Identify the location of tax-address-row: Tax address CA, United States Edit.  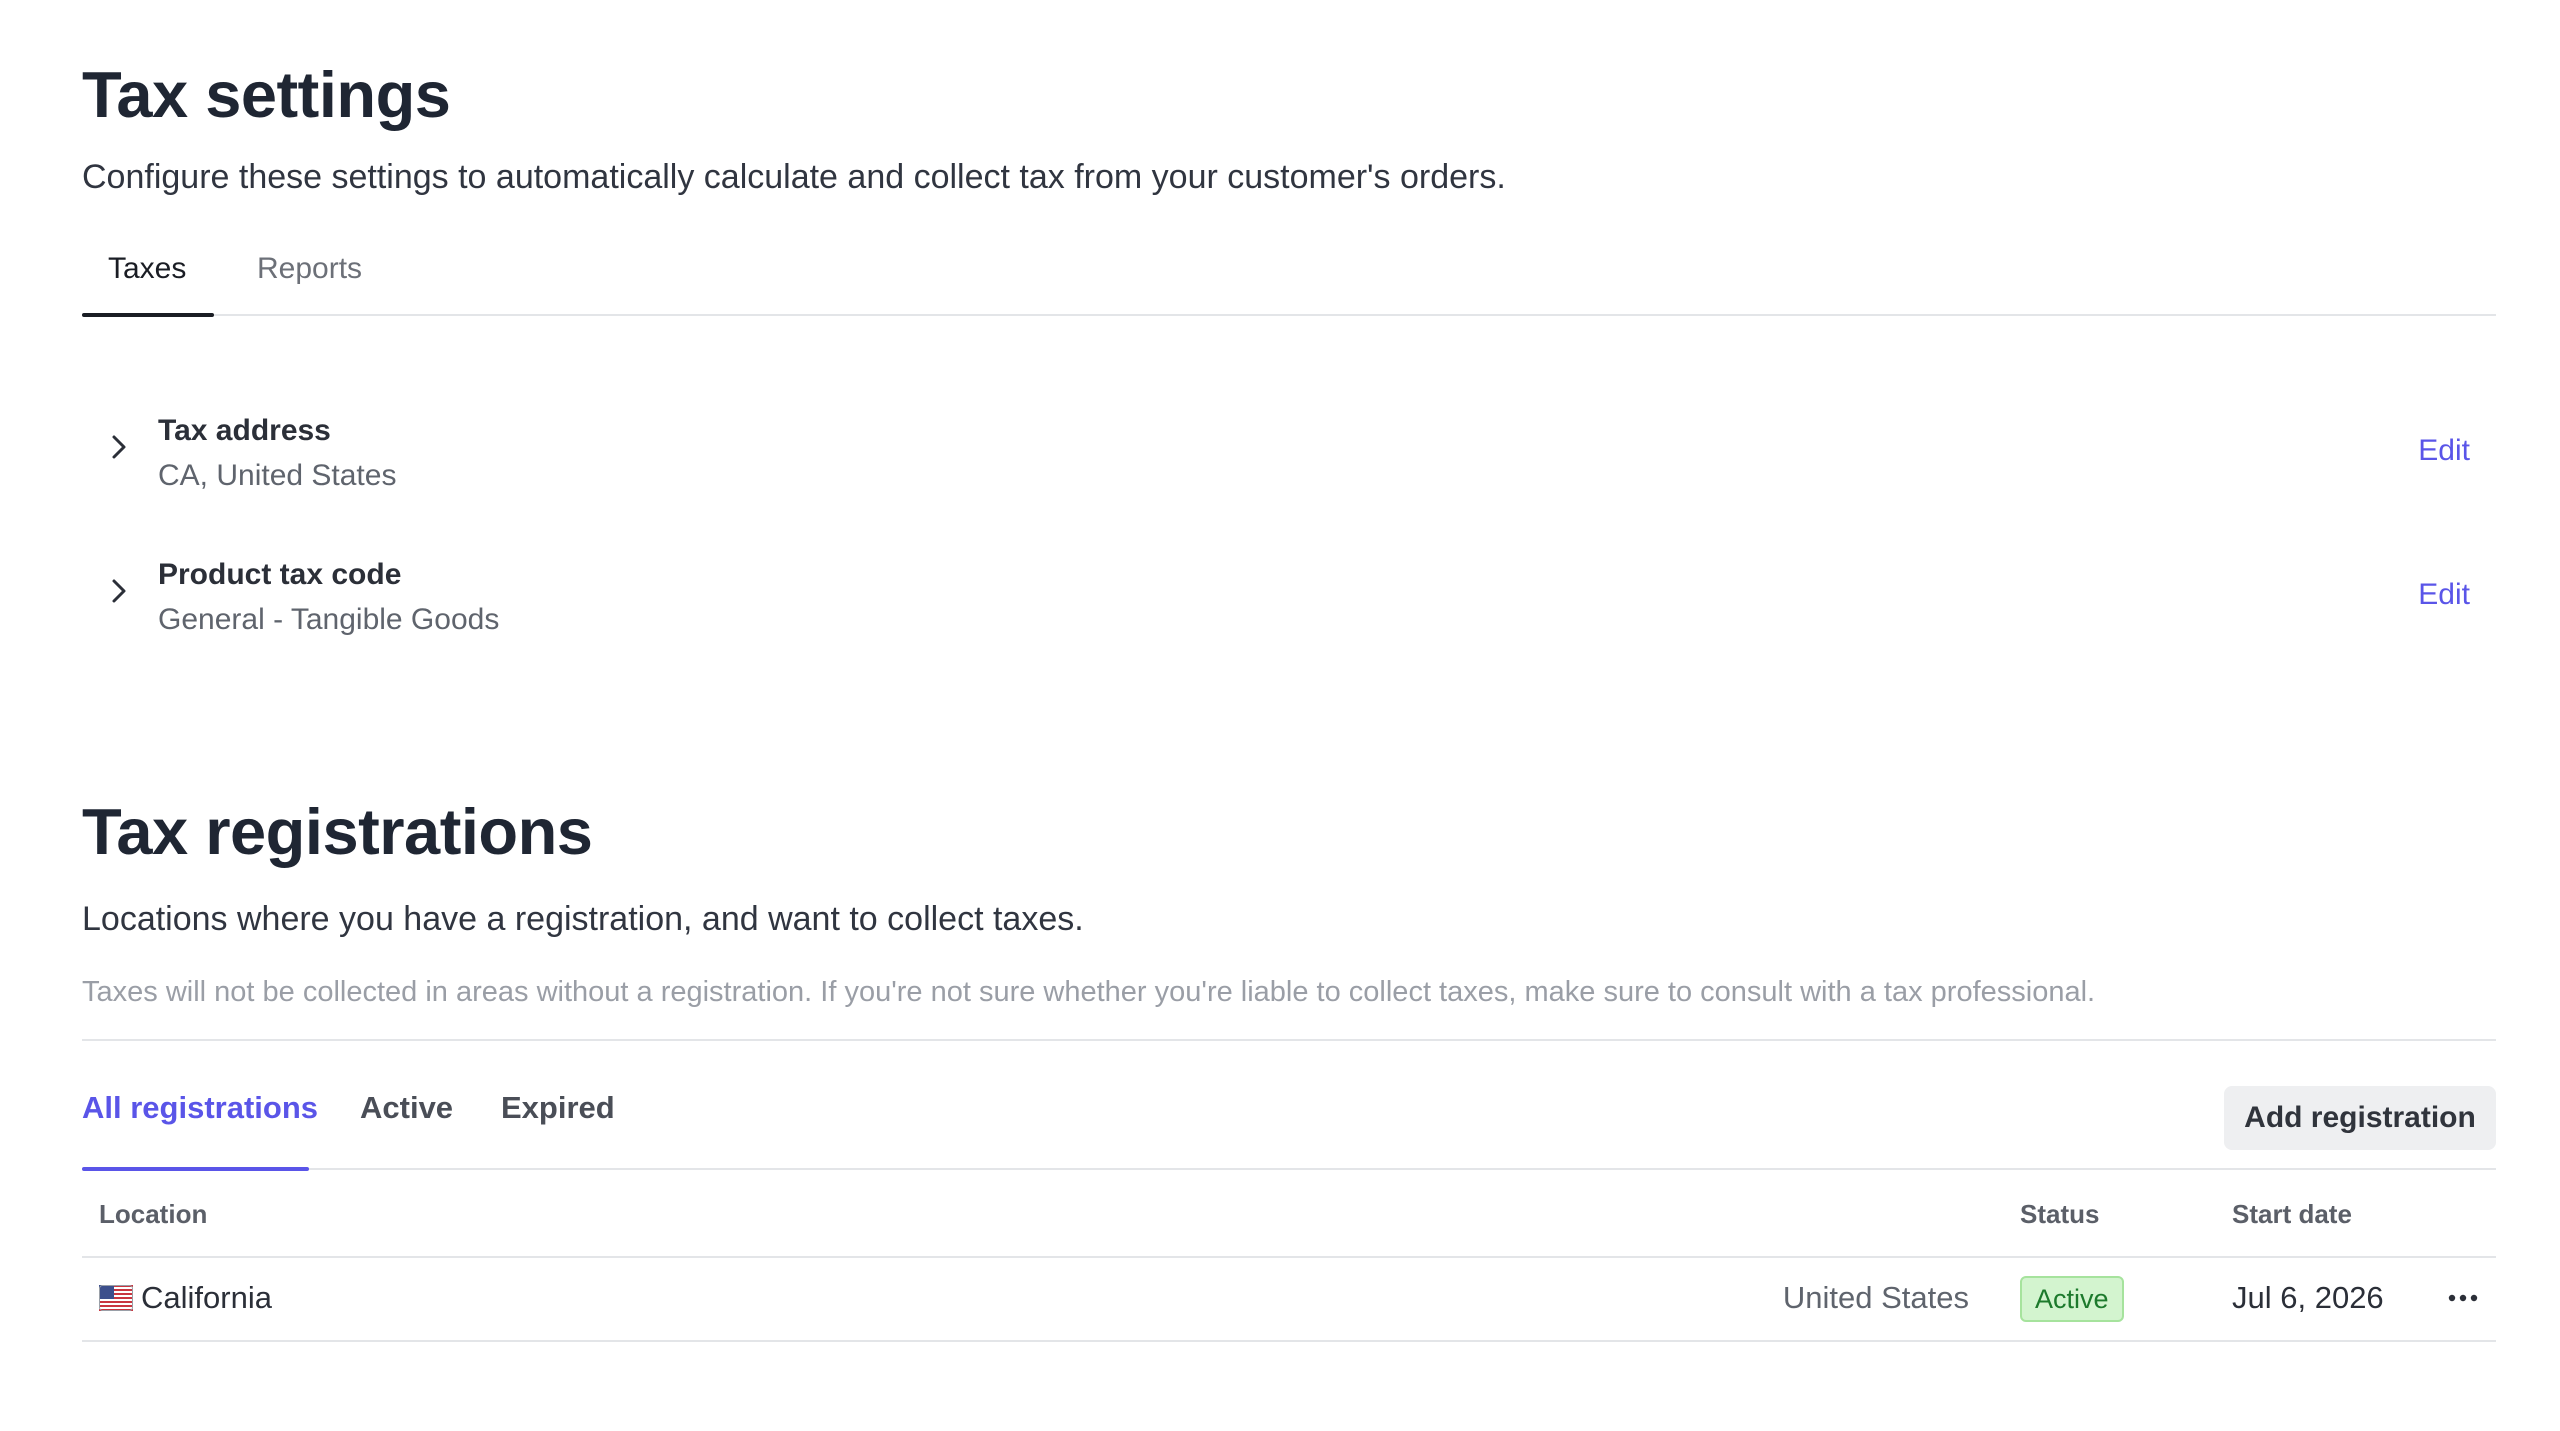
(1289, 453).